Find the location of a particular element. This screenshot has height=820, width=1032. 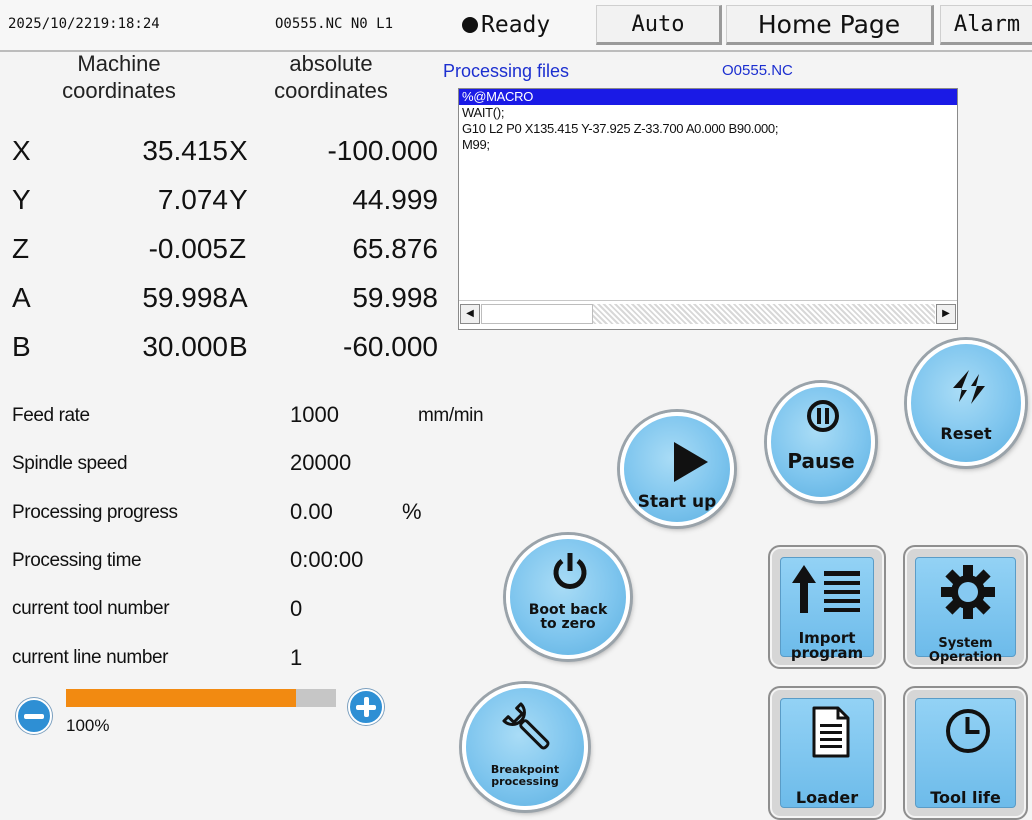

machine-coord-b: 30.000 is located at coordinates (185, 346).